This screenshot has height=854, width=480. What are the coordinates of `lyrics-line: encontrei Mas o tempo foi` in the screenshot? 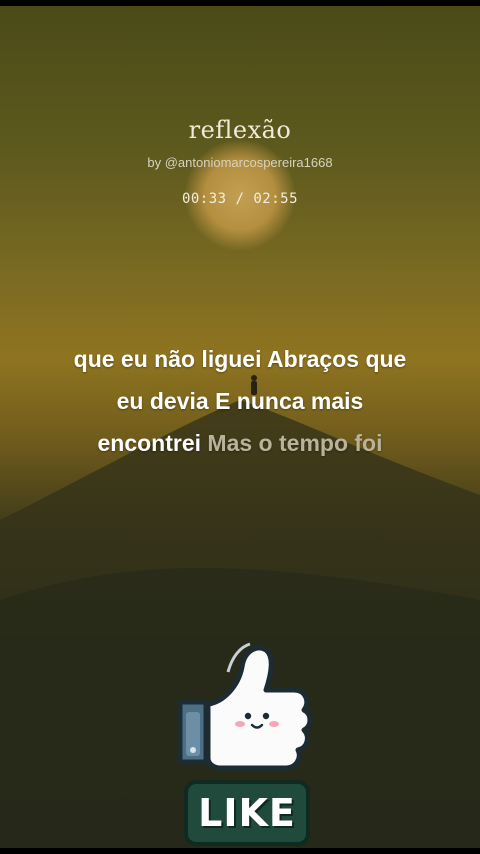 It's located at (240, 443).